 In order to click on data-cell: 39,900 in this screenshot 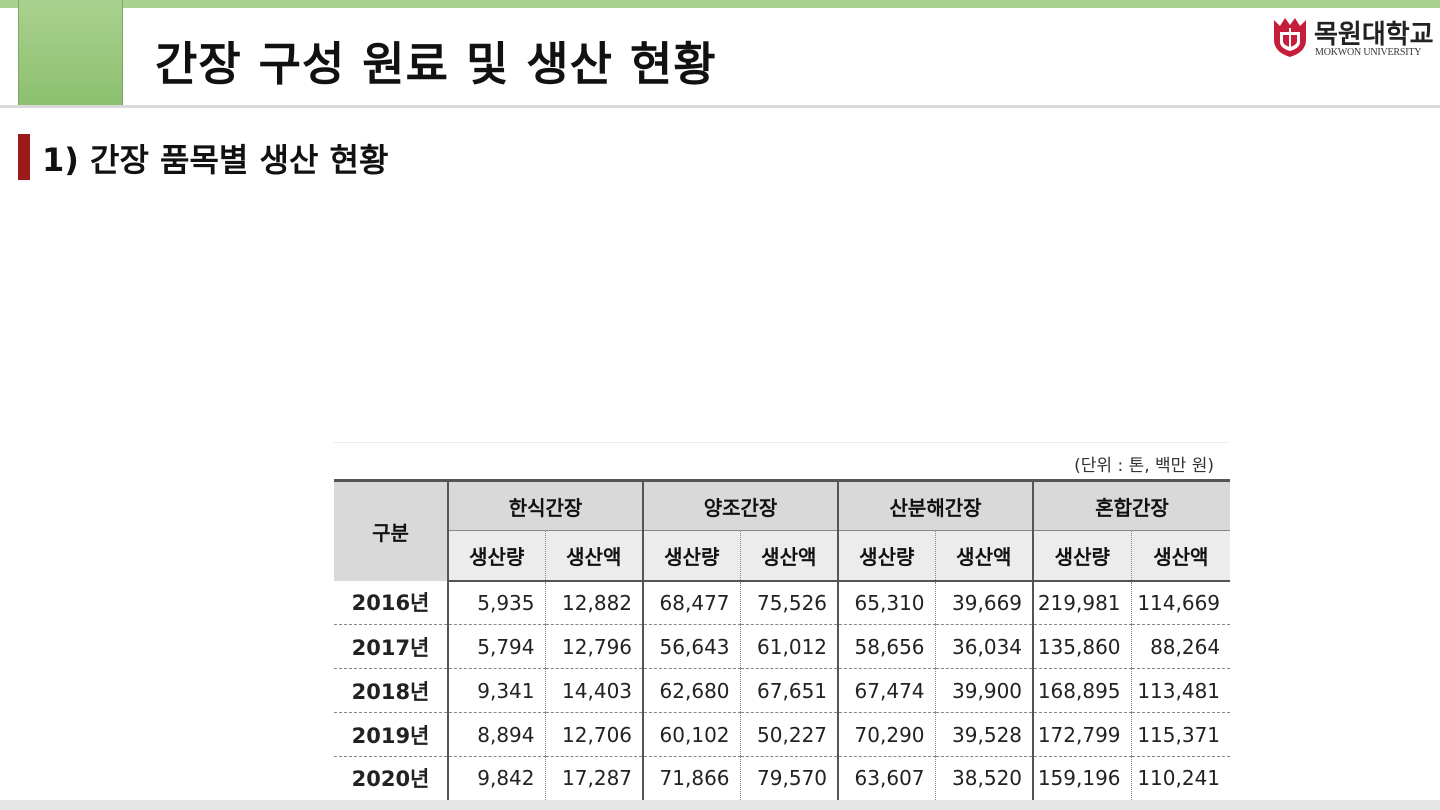, I will do `click(984, 690)`.